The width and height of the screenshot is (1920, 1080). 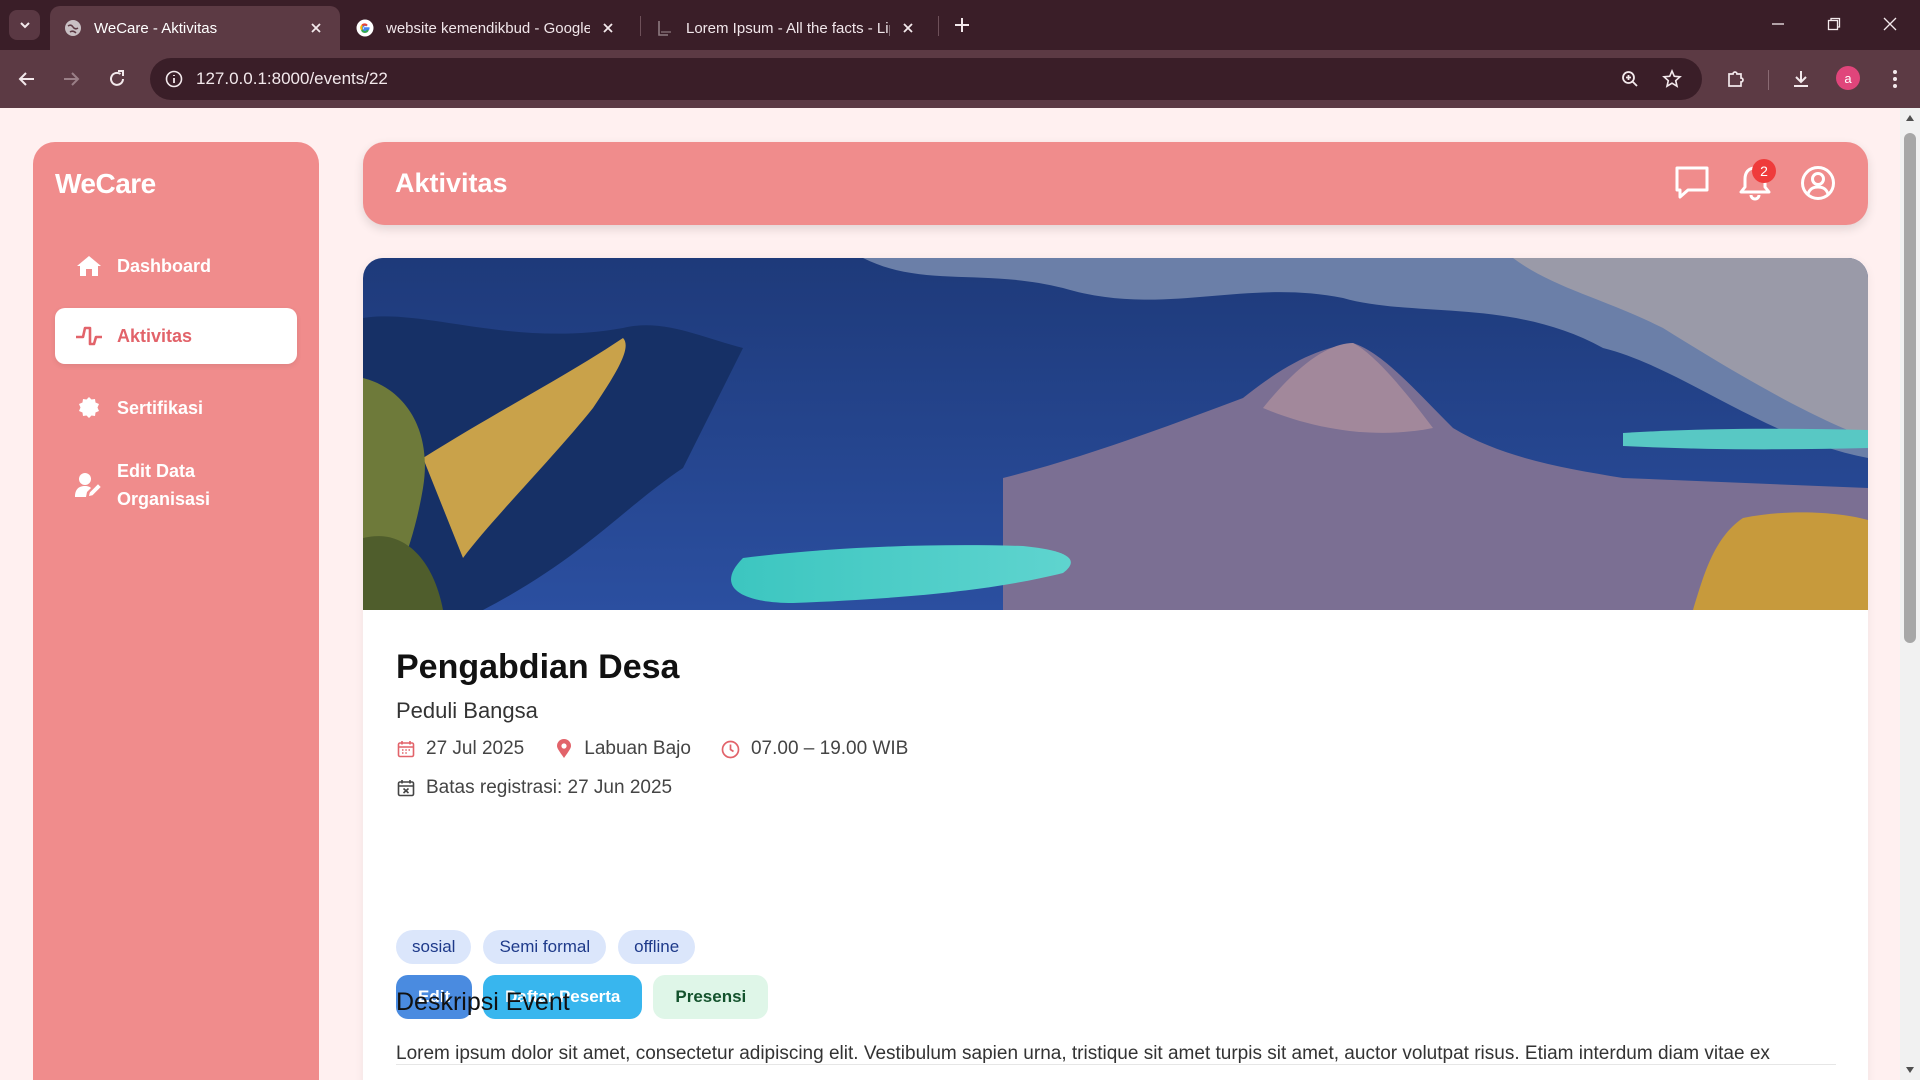 I want to click on restore-icon, so click(x=1834, y=24).